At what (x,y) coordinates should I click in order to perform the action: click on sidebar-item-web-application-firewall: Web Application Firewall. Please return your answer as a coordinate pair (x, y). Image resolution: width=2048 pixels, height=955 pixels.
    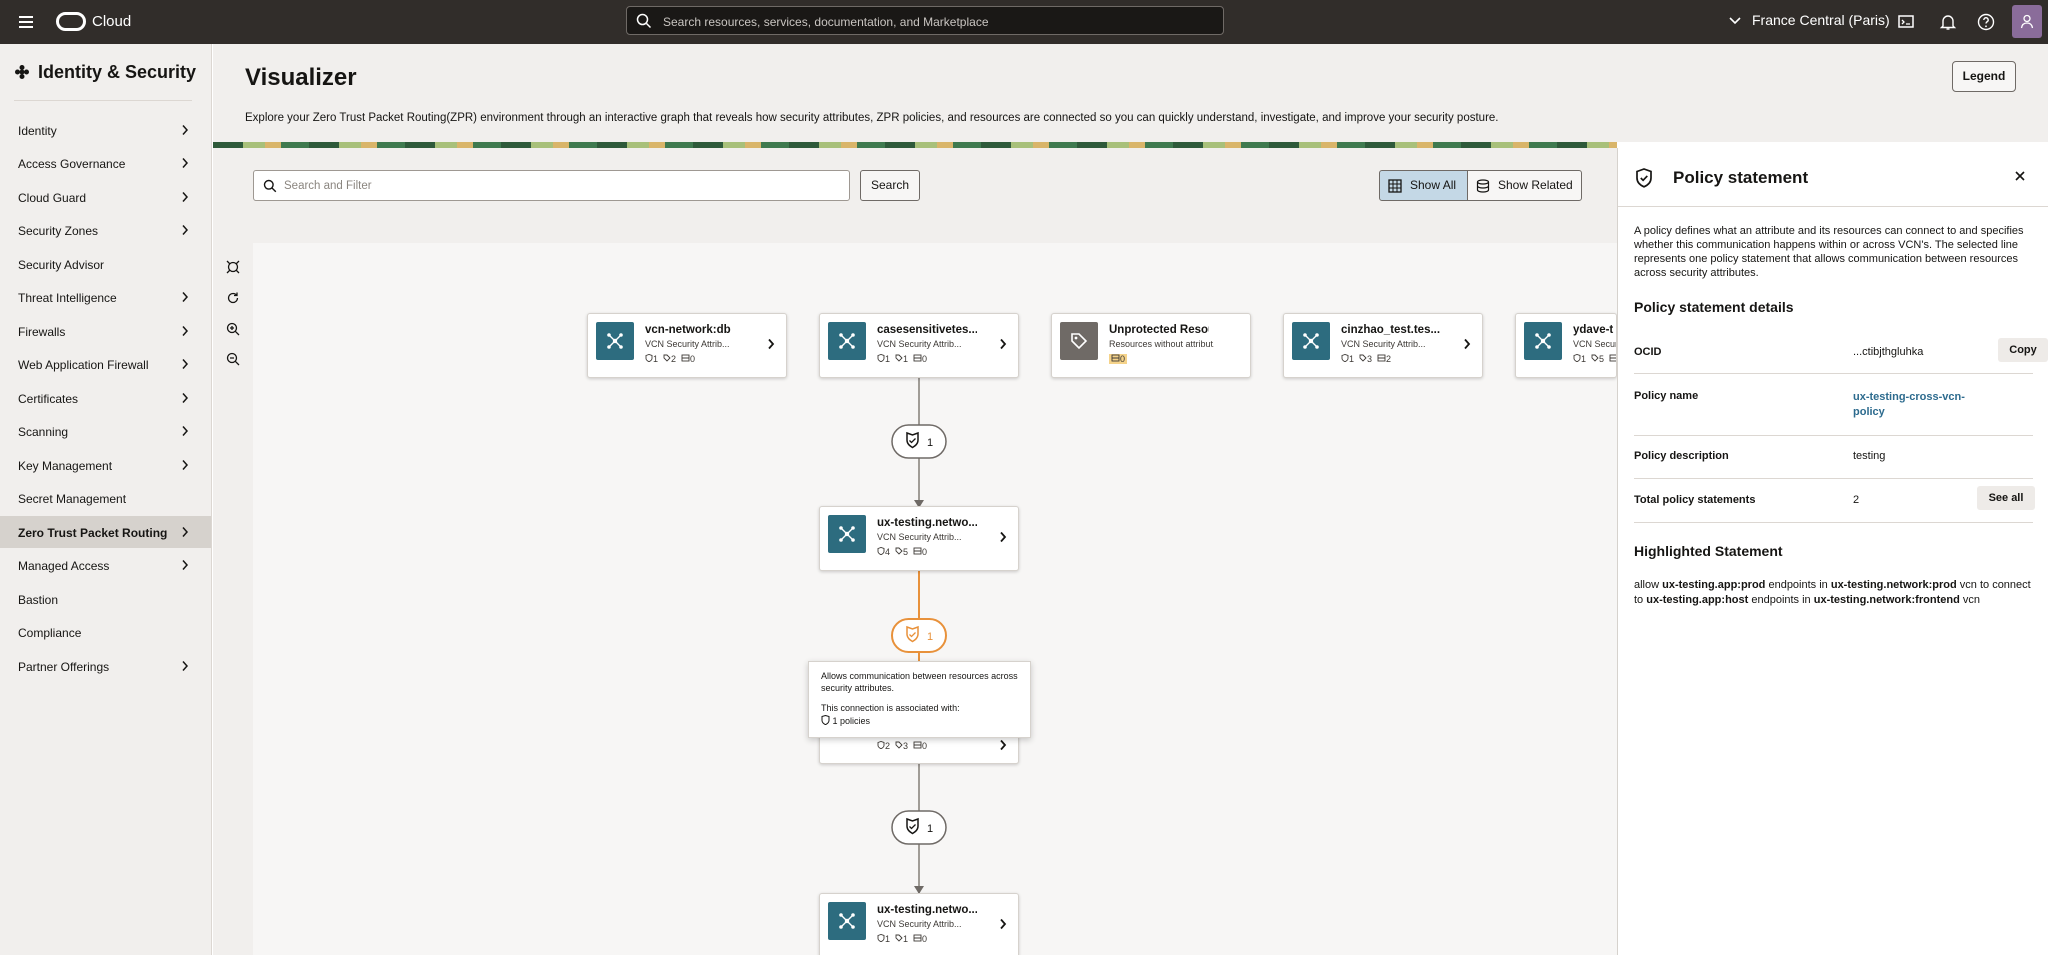
    Looking at the image, I should click on (105, 364).